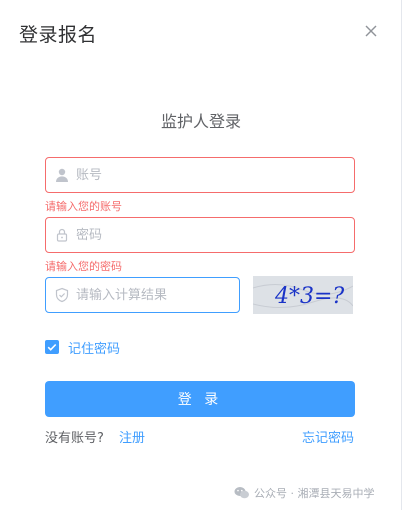 Image resolution: width=402 pixels, height=510 pixels. I want to click on password-error: 请输入您的密码, so click(83, 266).